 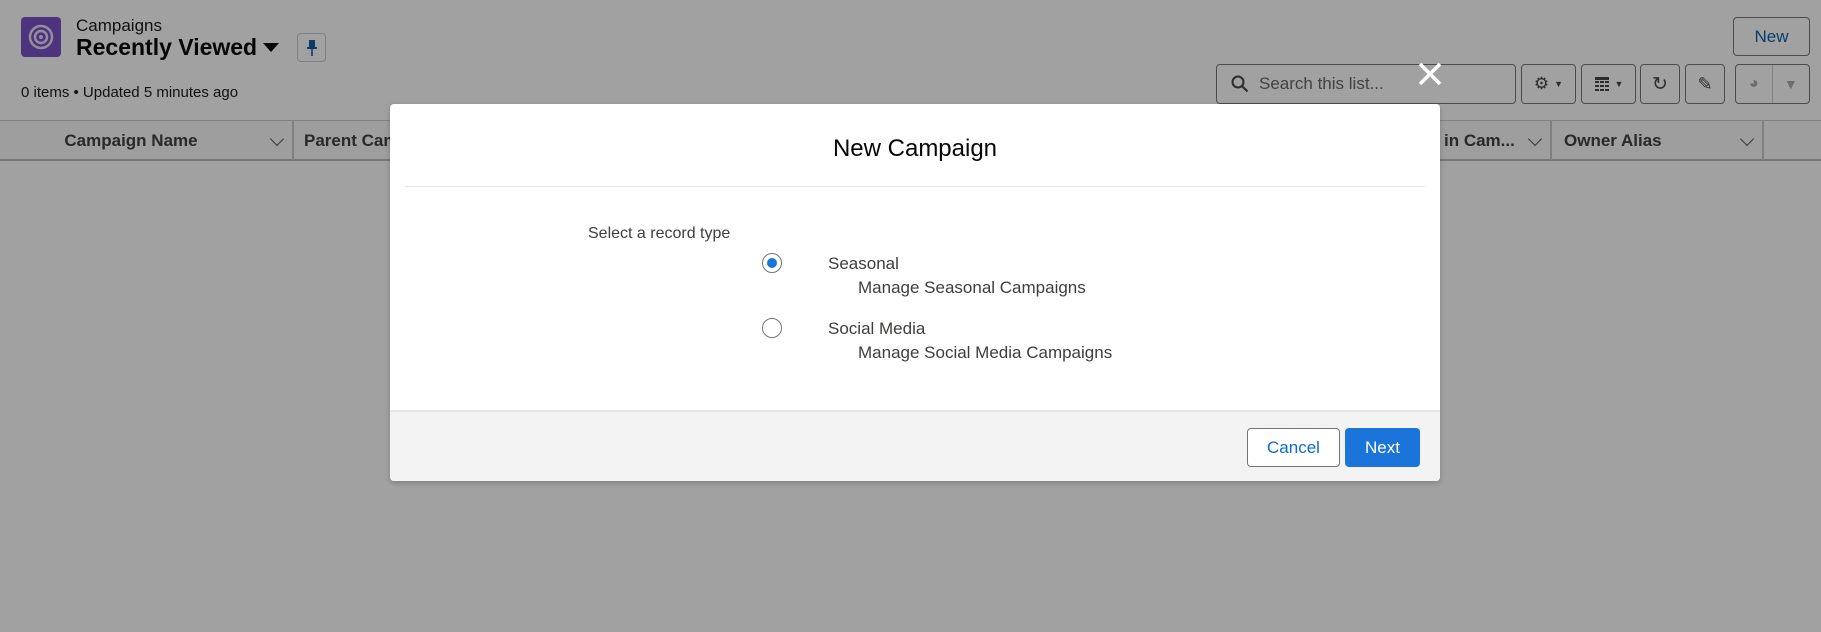 What do you see at coordinates (915, 186) in the screenshot?
I see `divider` at bounding box center [915, 186].